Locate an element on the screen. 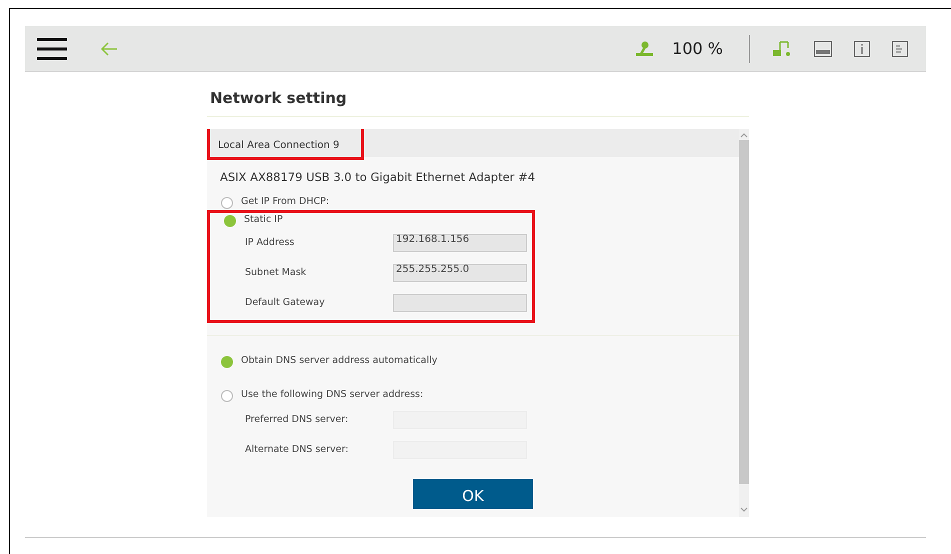 The image size is (951, 554). field-label: Subnet Mask is located at coordinates (276, 273).